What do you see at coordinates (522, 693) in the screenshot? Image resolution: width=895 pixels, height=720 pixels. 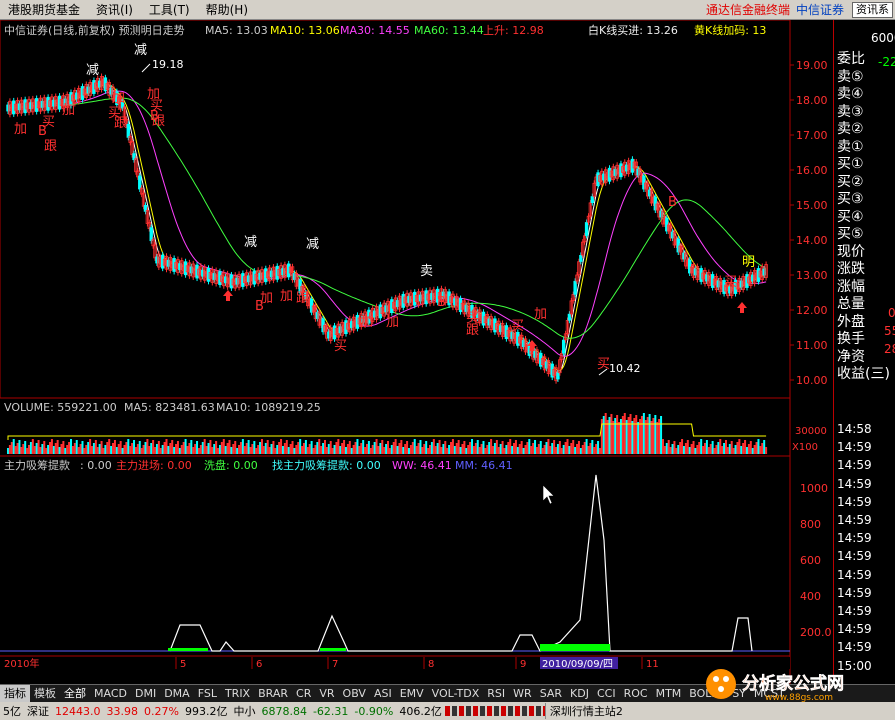 I see `indicator-tab: WR` at bounding box center [522, 693].